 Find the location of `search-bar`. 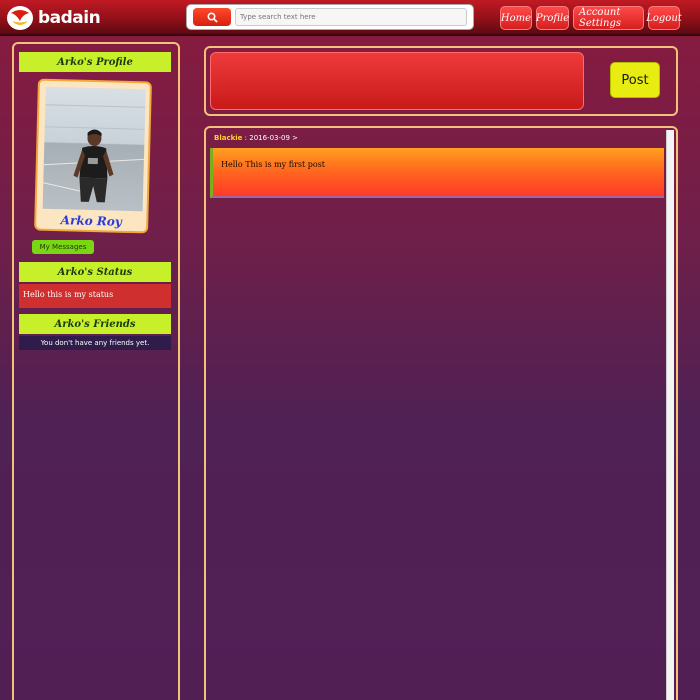

search-bar is located at coordinates (330, 17).